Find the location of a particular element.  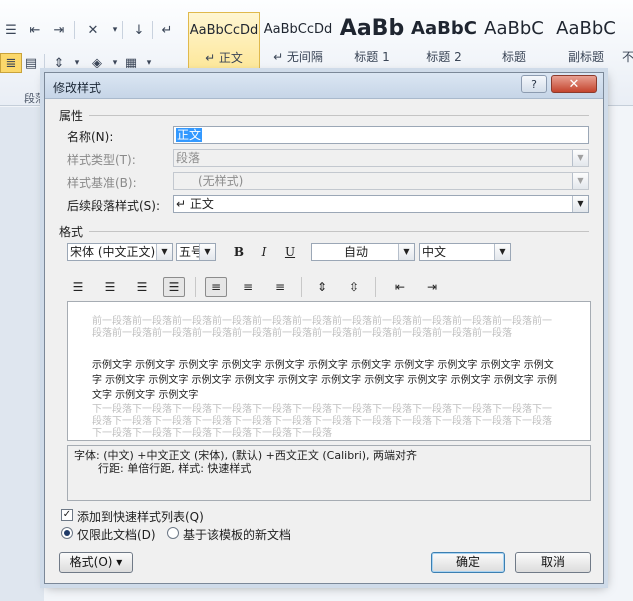

style-type-value: 段落 is located at coordinates (188, 158).